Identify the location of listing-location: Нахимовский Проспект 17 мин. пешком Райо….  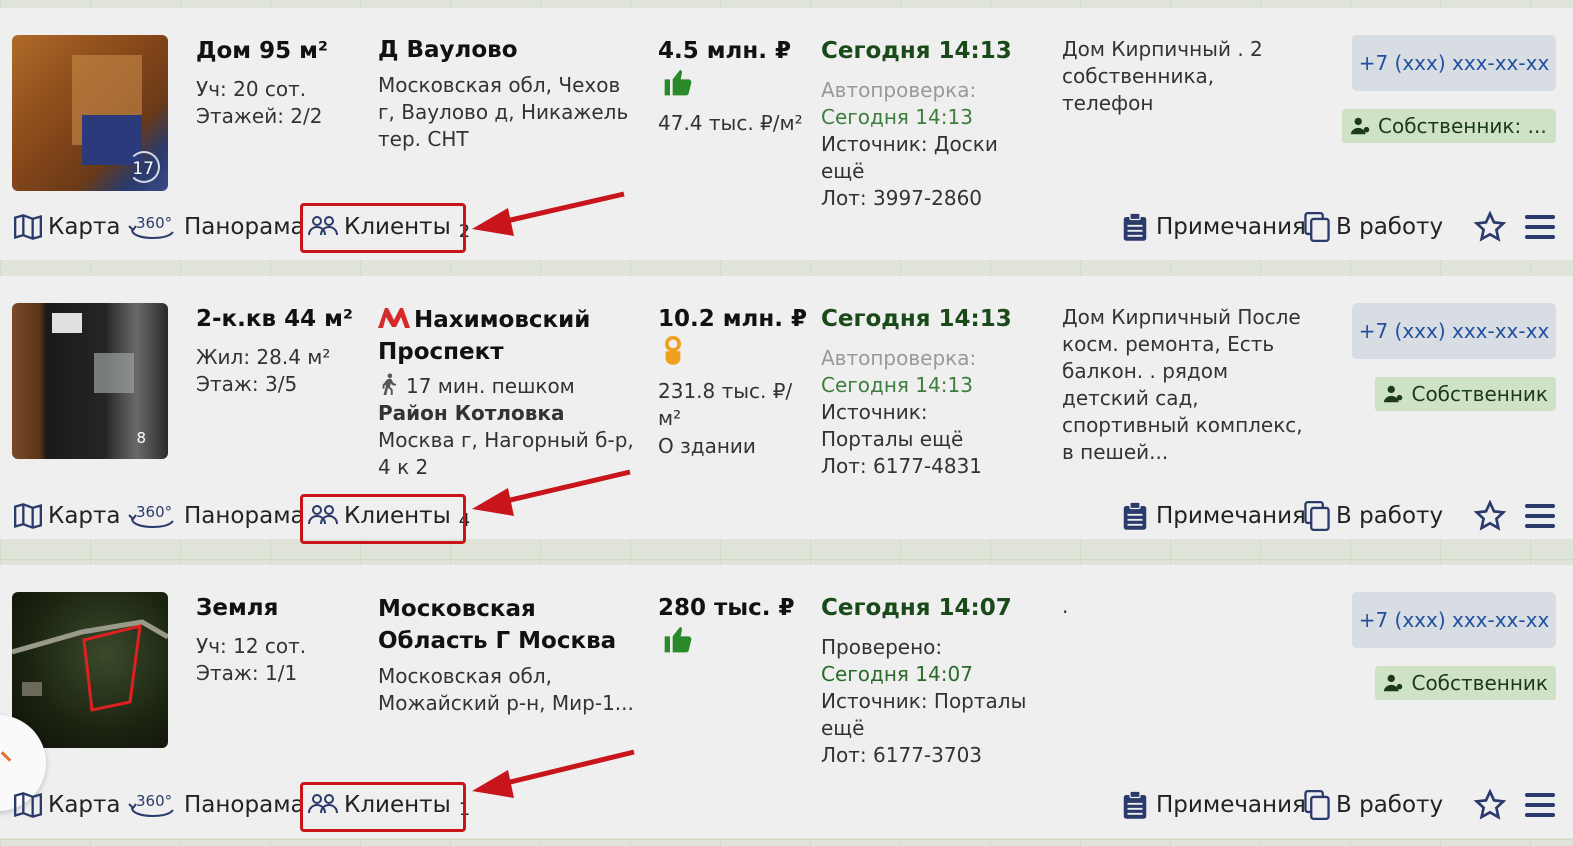
(509, 392).